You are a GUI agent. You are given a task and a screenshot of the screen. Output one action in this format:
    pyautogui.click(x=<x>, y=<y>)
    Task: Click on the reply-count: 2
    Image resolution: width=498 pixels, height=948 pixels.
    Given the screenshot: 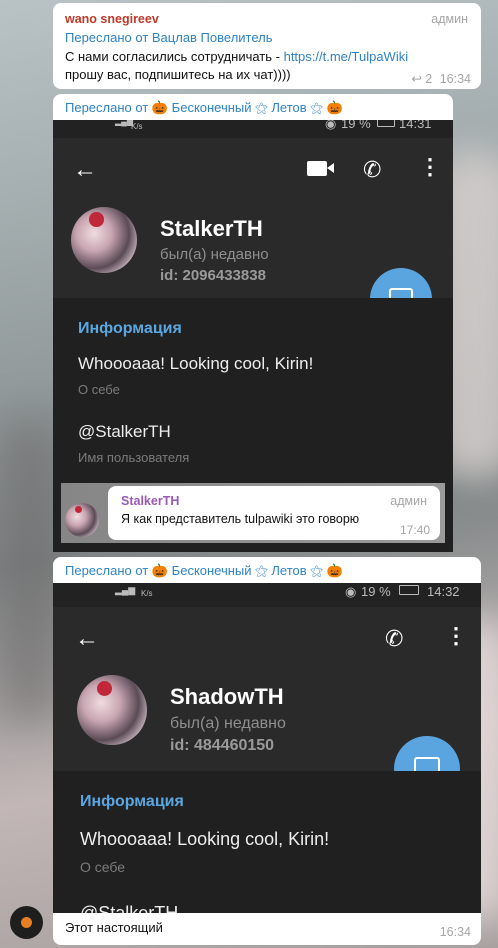 What is the action you would take?
    pyautogui.click(x=429, y=79)
    